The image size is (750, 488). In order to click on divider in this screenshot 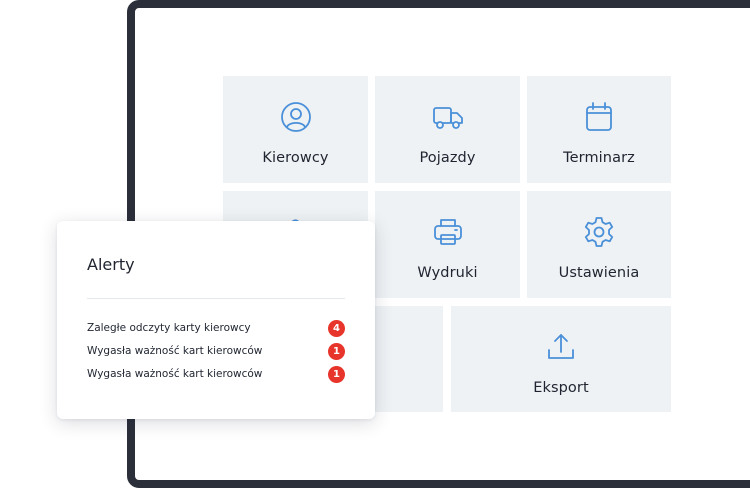, I will do `click(216, 298)`.